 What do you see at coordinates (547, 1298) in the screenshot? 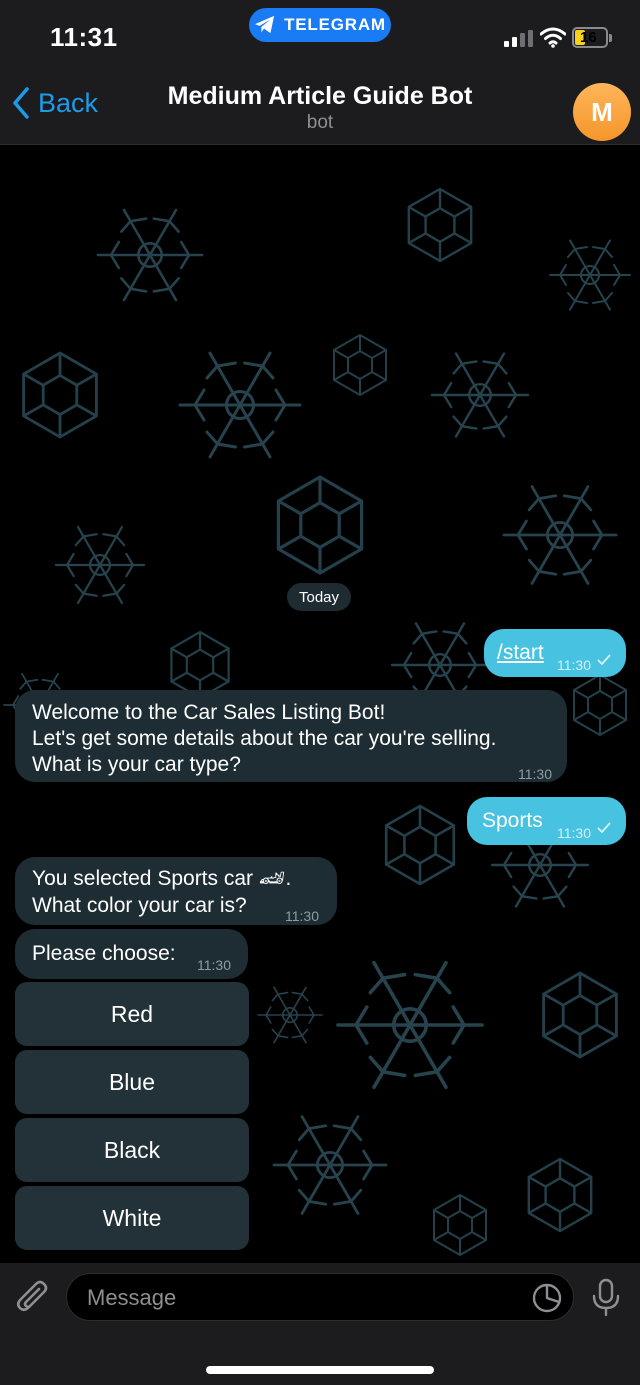
I see `sticker-icon` at bounding box center [547, 1298].